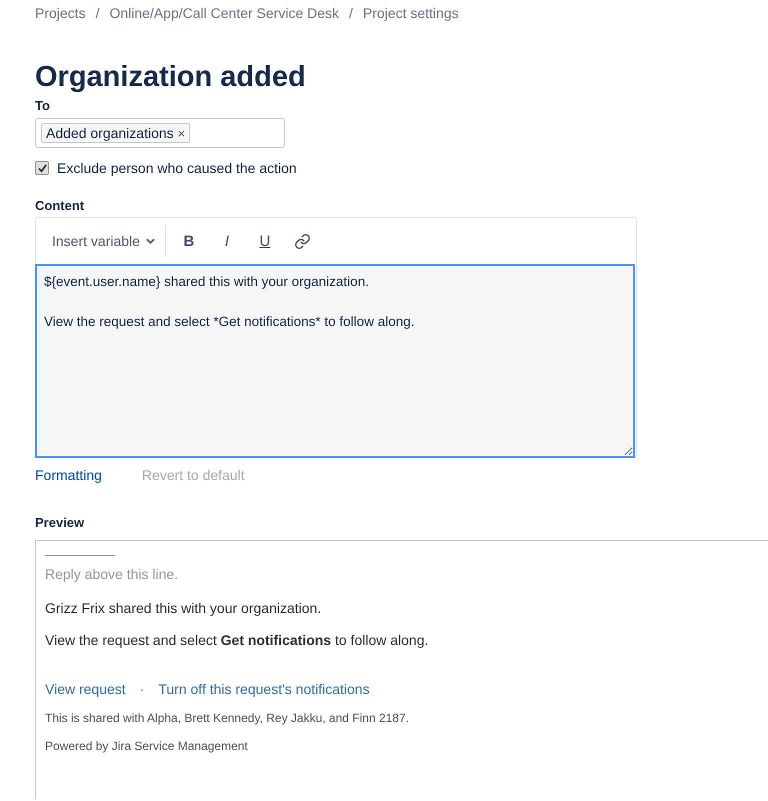 This screenshot has height=801, width=768. What do you see at coordinates (237, 640) in the screenshot?
I see `preview-paragraph: View the request and select Get notifications to follow along.` at bounding box center [237, 640].